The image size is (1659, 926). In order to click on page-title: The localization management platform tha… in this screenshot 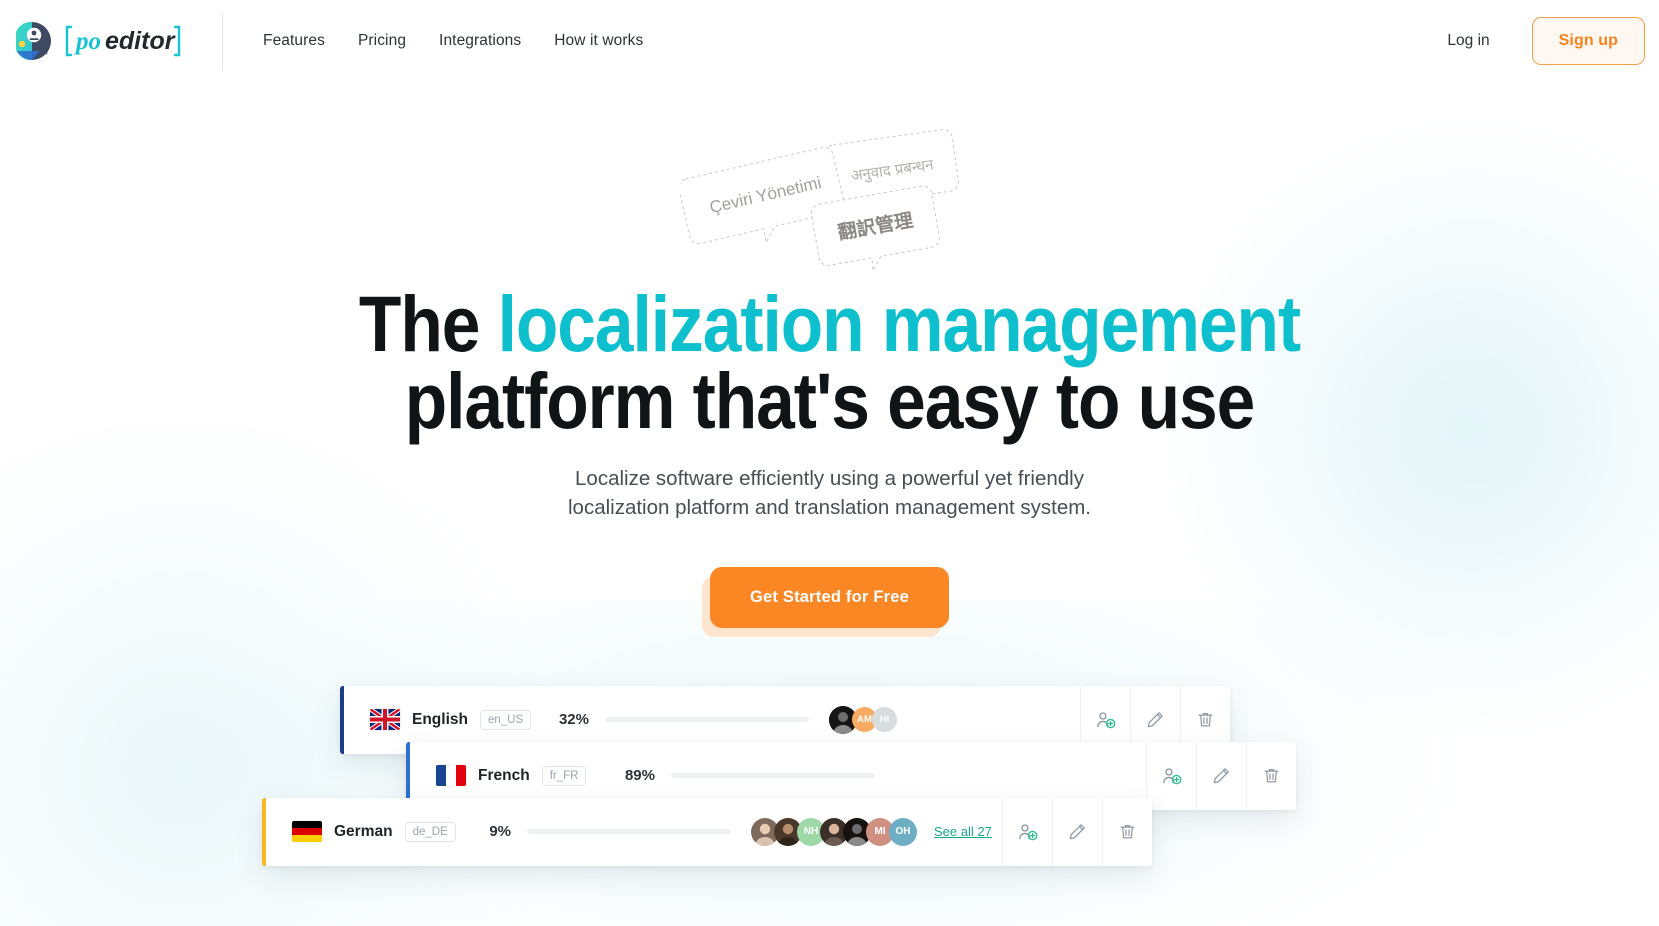, I will do `click(830, 362)`.